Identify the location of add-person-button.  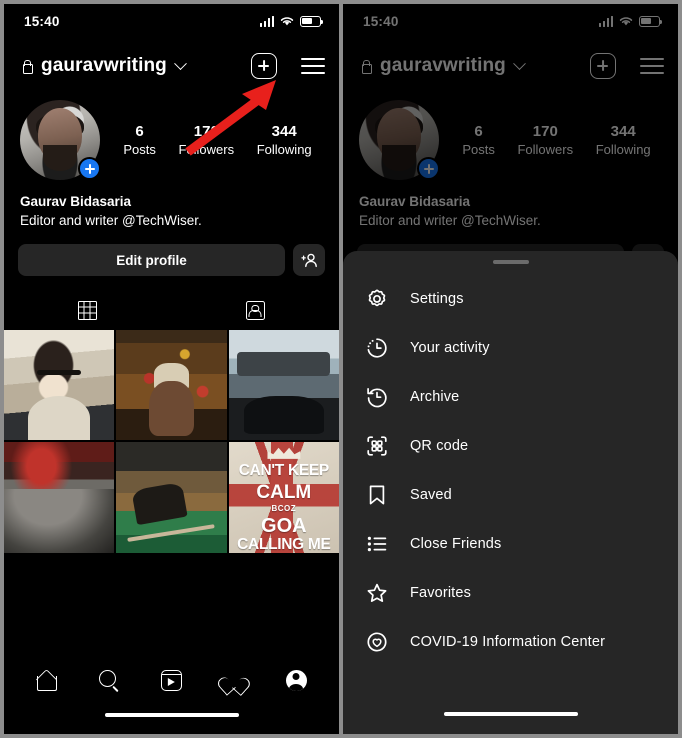
(309, 260).